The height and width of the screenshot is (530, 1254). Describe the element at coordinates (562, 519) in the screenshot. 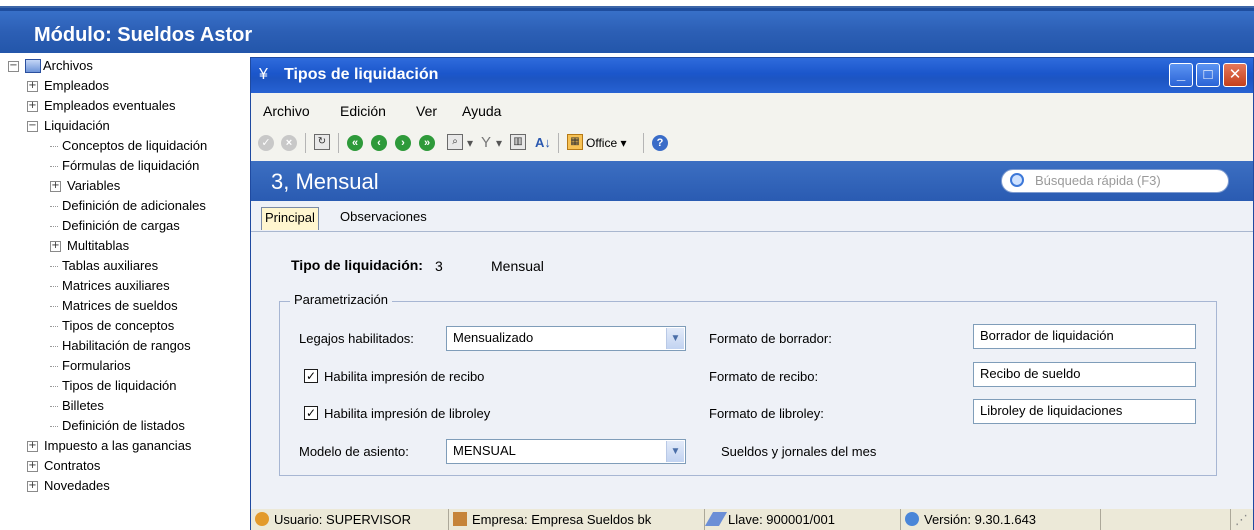

I see `status-empresa-text: Empresa: Empresa Sueldos bk` at that location.